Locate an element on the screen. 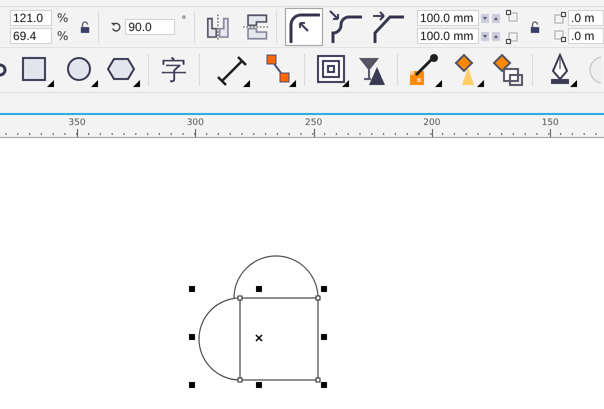 This screenshot has height=409, width=604. text-tool: 字 is located at coordinates (174, 70).